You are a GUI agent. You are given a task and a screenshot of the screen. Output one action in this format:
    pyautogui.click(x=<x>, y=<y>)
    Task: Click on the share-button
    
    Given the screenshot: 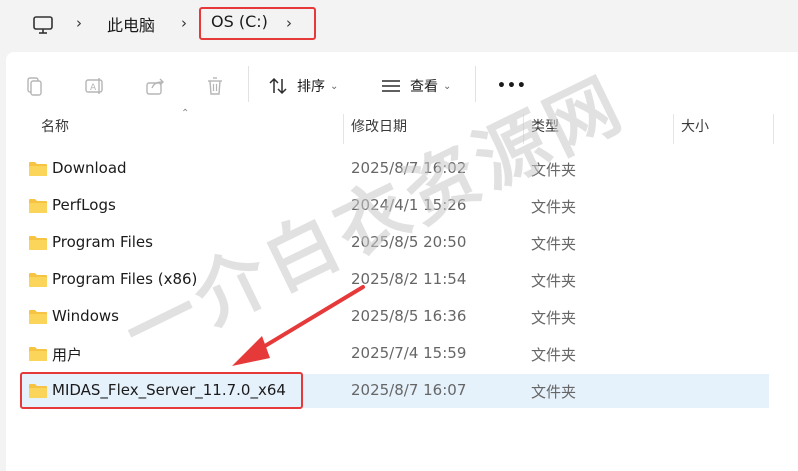 What is the action you would take?
    pyautogui.click(x=155, y=86)
    